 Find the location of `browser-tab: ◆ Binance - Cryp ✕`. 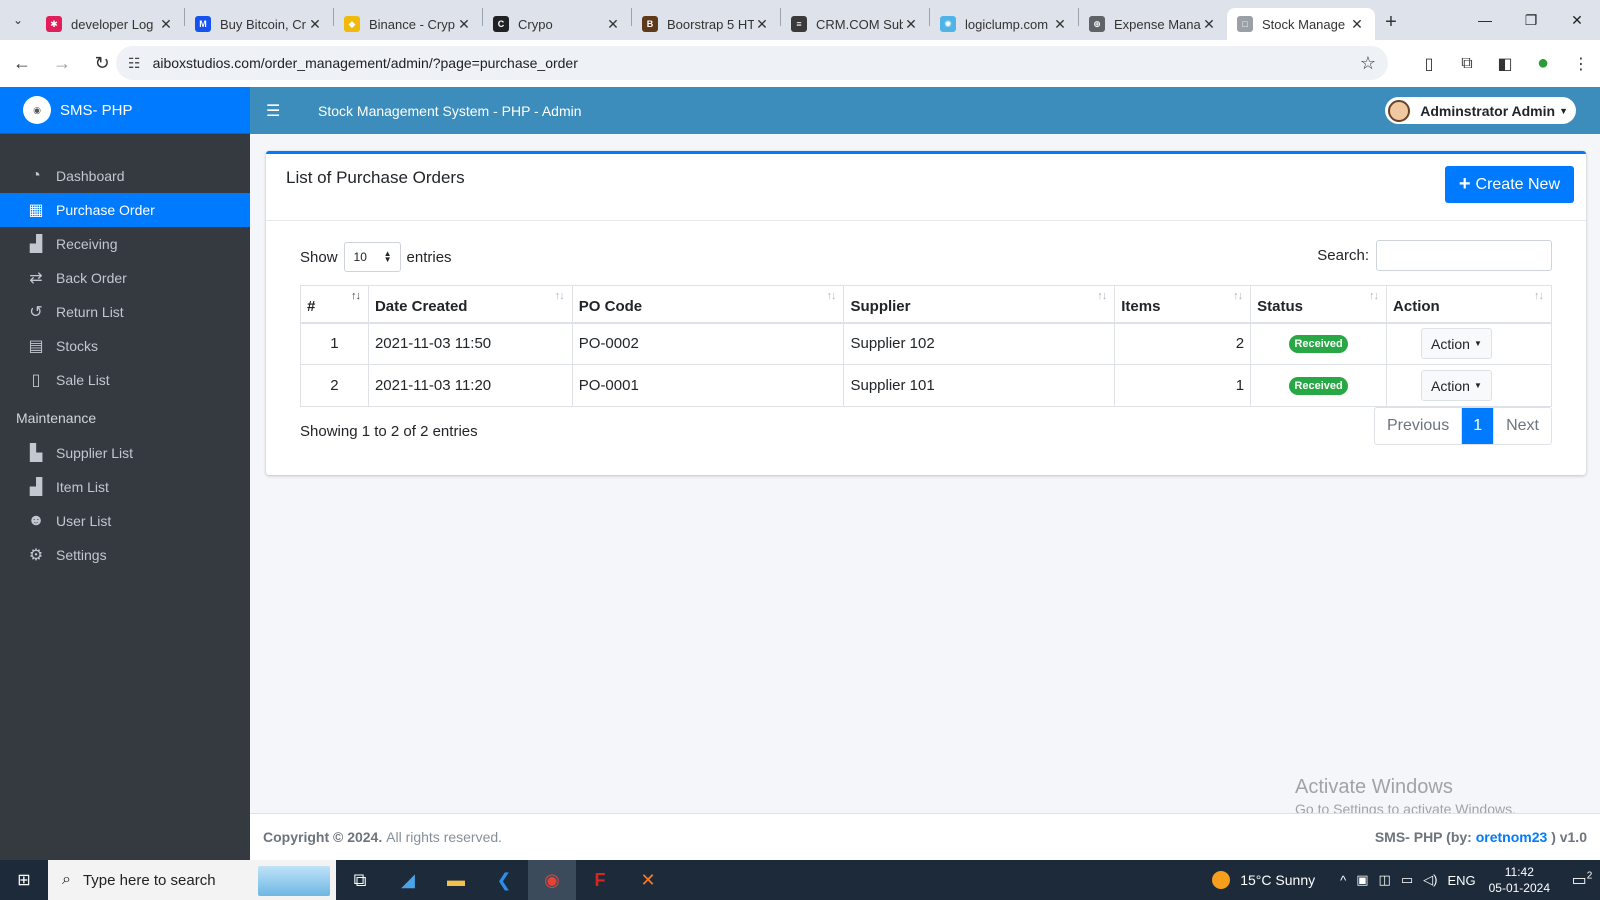

browser-tab: ◆ Binance - Cryp ✕ is located at coordinates (408, 24).